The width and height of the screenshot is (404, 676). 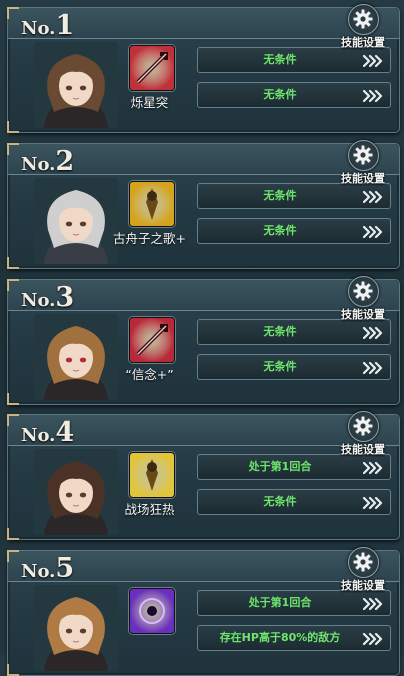 What do you see at coordinates (65, 568) in the screenshot?
I see `slot-number-value: 5` at bounding box center [65, 568].